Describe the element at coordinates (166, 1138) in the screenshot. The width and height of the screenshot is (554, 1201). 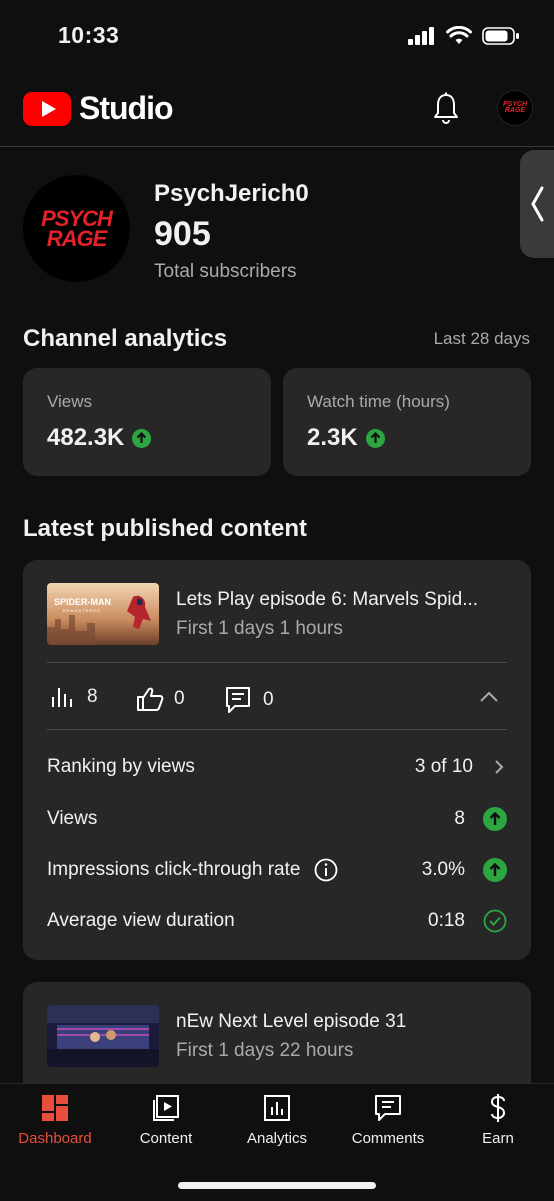
I see `tab-label: Content` at that location.